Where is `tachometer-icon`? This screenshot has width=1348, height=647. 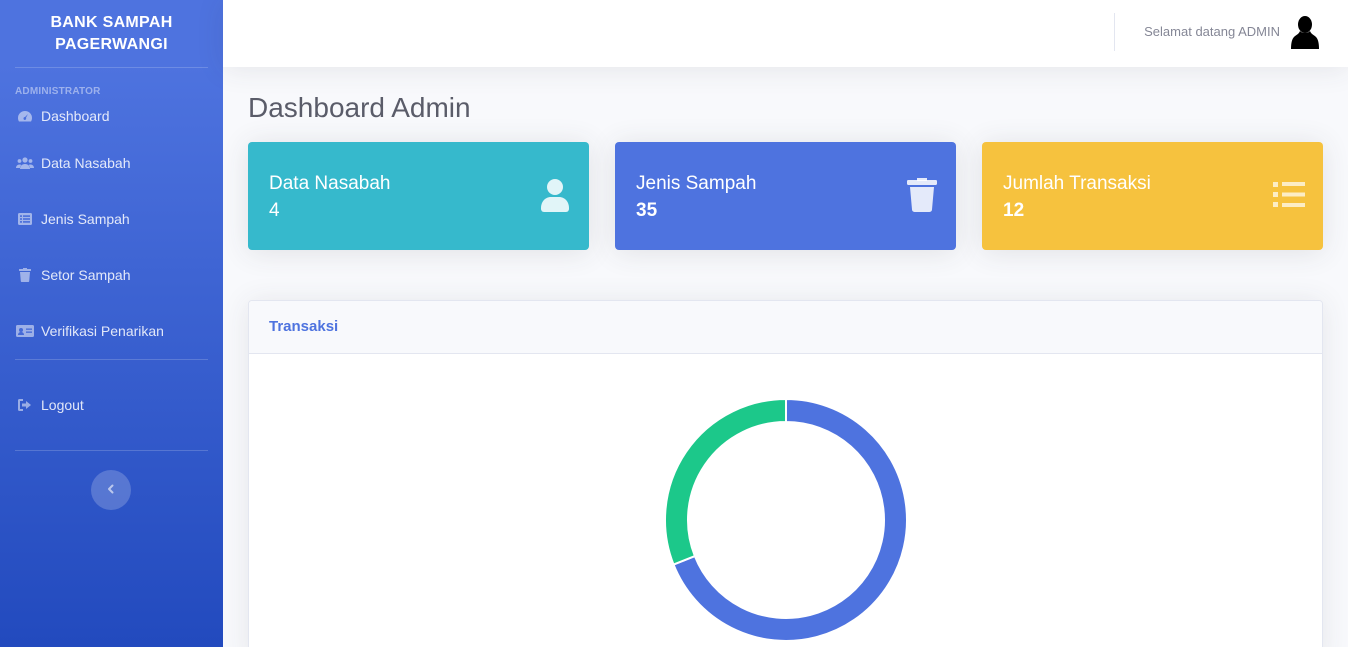 tachometer-icon is located at coordinates (25, 116).